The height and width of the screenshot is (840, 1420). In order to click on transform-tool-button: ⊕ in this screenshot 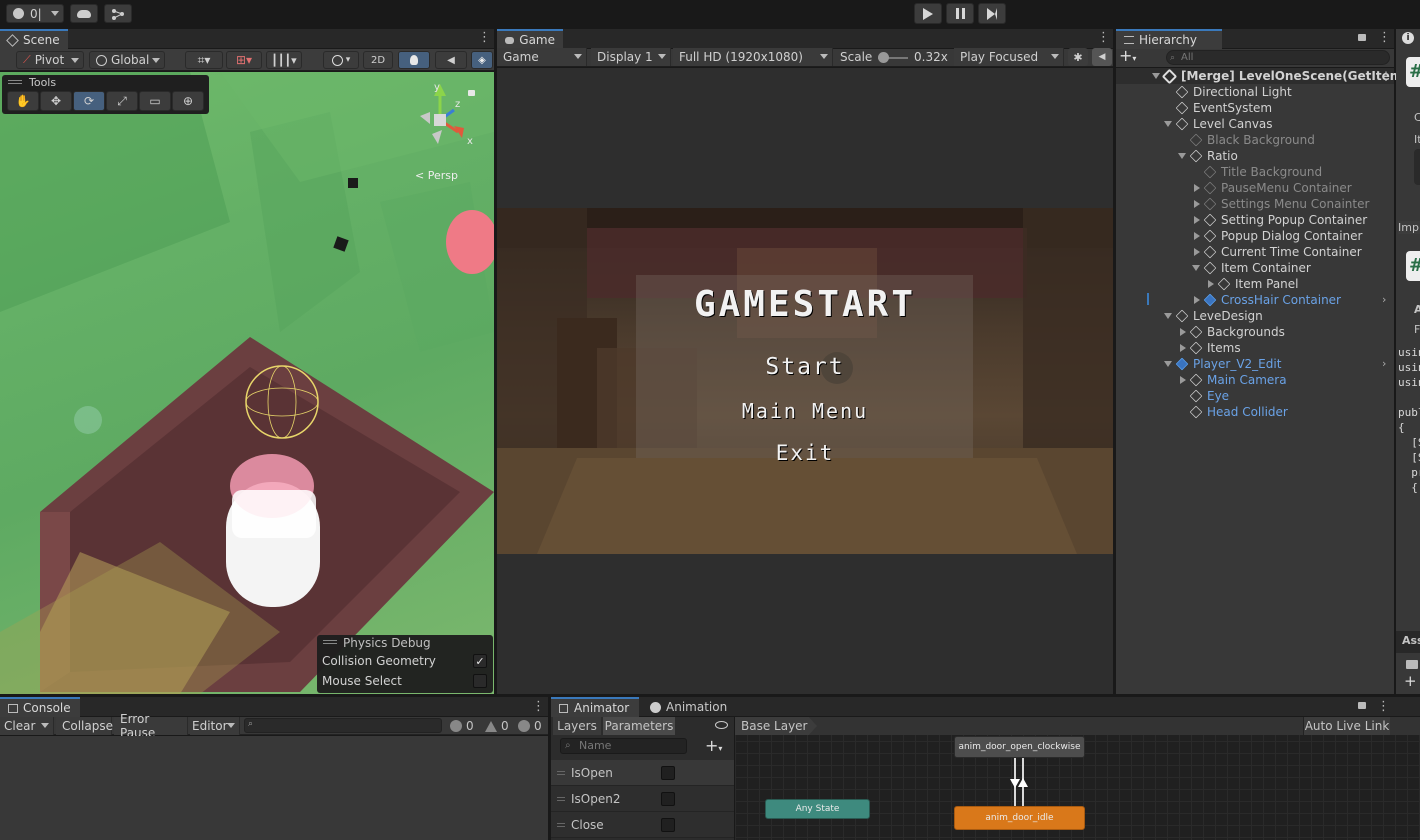, I will do `click(188, 101)`.